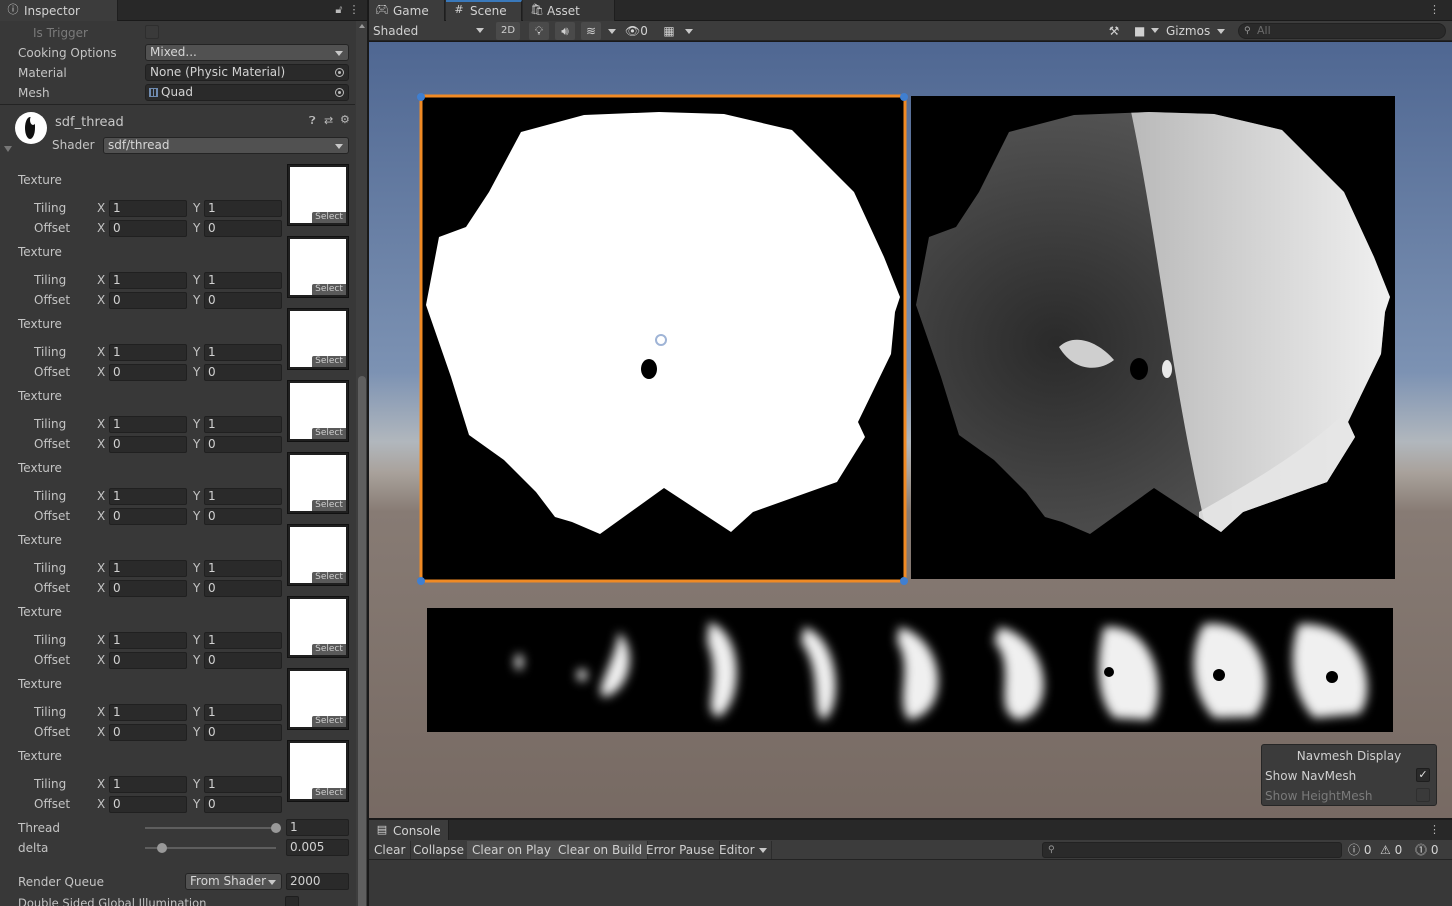  I want to click on clear-on-play-button: Clear on Play, so click(512, 850).